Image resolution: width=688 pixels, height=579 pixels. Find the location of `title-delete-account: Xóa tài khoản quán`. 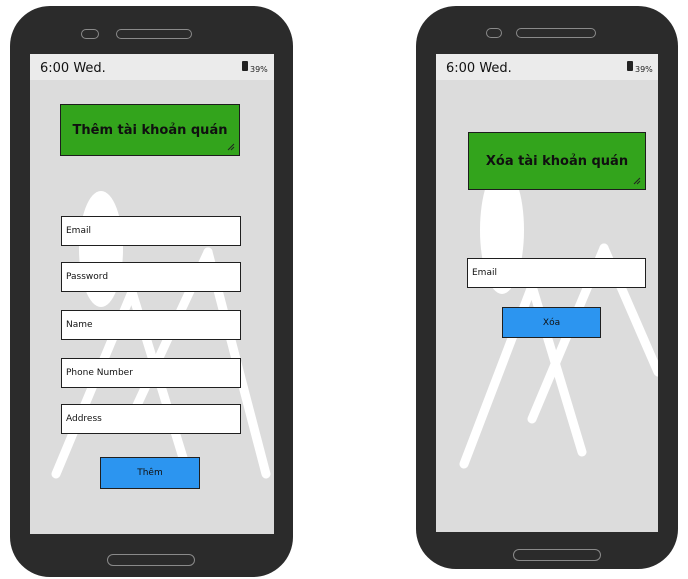

title-delete-account: Xóa tài khoản quán is located at coordinates (557, 161).